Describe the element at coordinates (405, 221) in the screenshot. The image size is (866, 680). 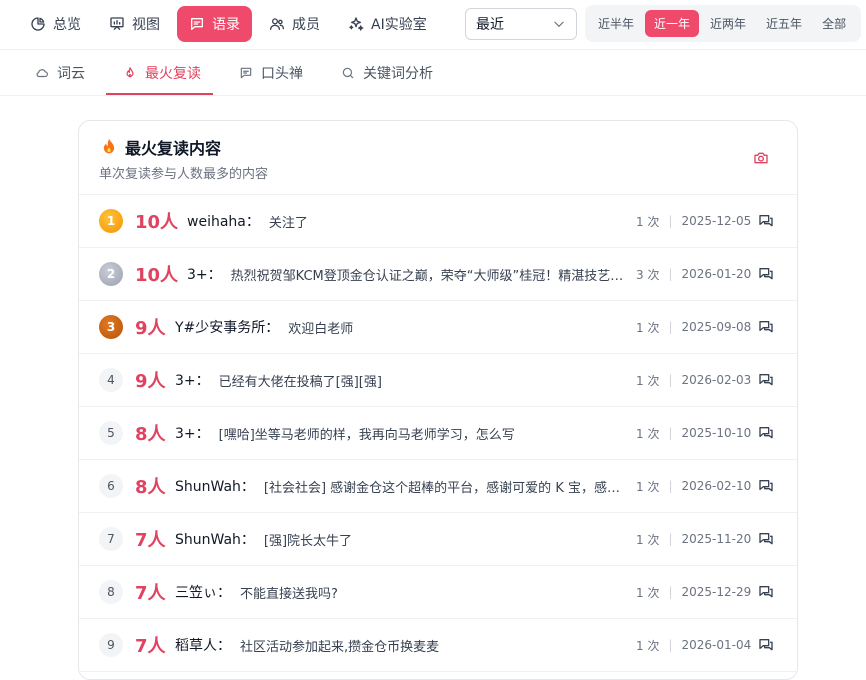
I see `repeat-content: weihaha： 关注了` at that location.